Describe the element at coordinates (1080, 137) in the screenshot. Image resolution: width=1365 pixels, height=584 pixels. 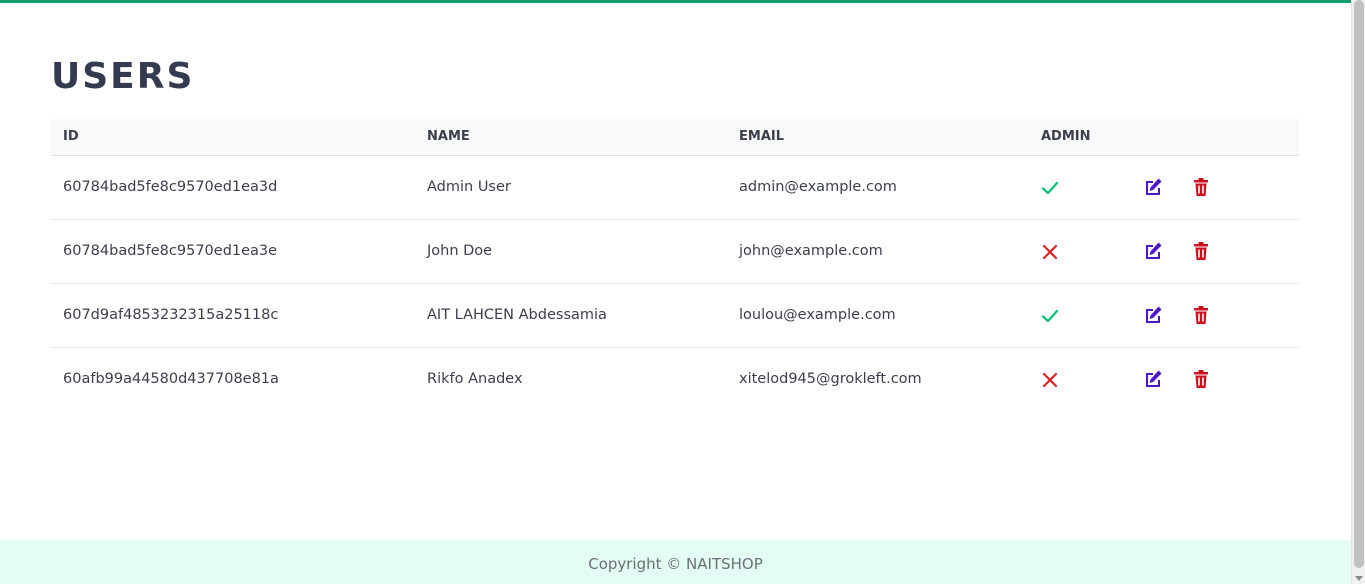
I see `header-admin: ADMIN` at that location.